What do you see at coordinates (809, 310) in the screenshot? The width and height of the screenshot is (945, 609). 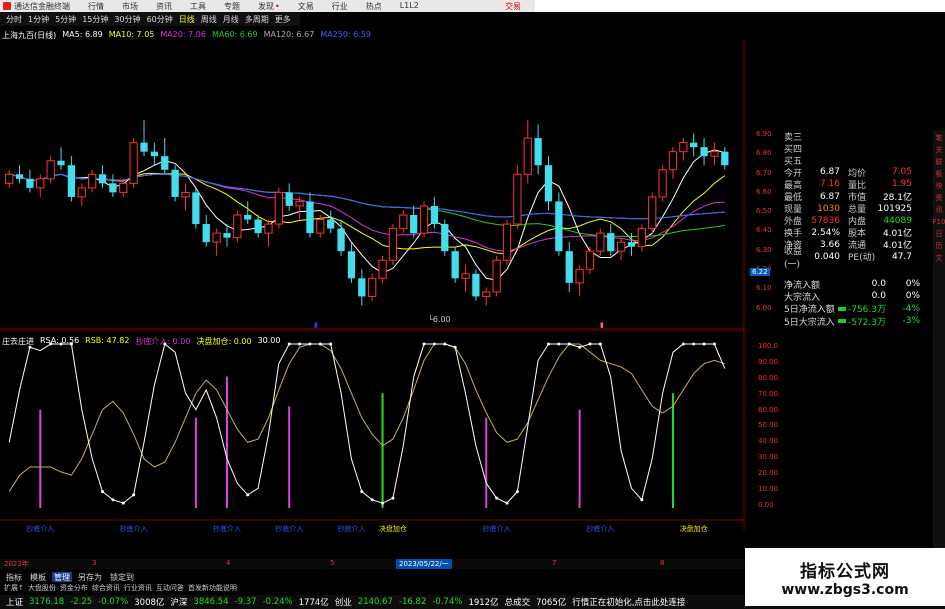 I see `flow-label: 5日净流入额` at bounding box center [809, 310].